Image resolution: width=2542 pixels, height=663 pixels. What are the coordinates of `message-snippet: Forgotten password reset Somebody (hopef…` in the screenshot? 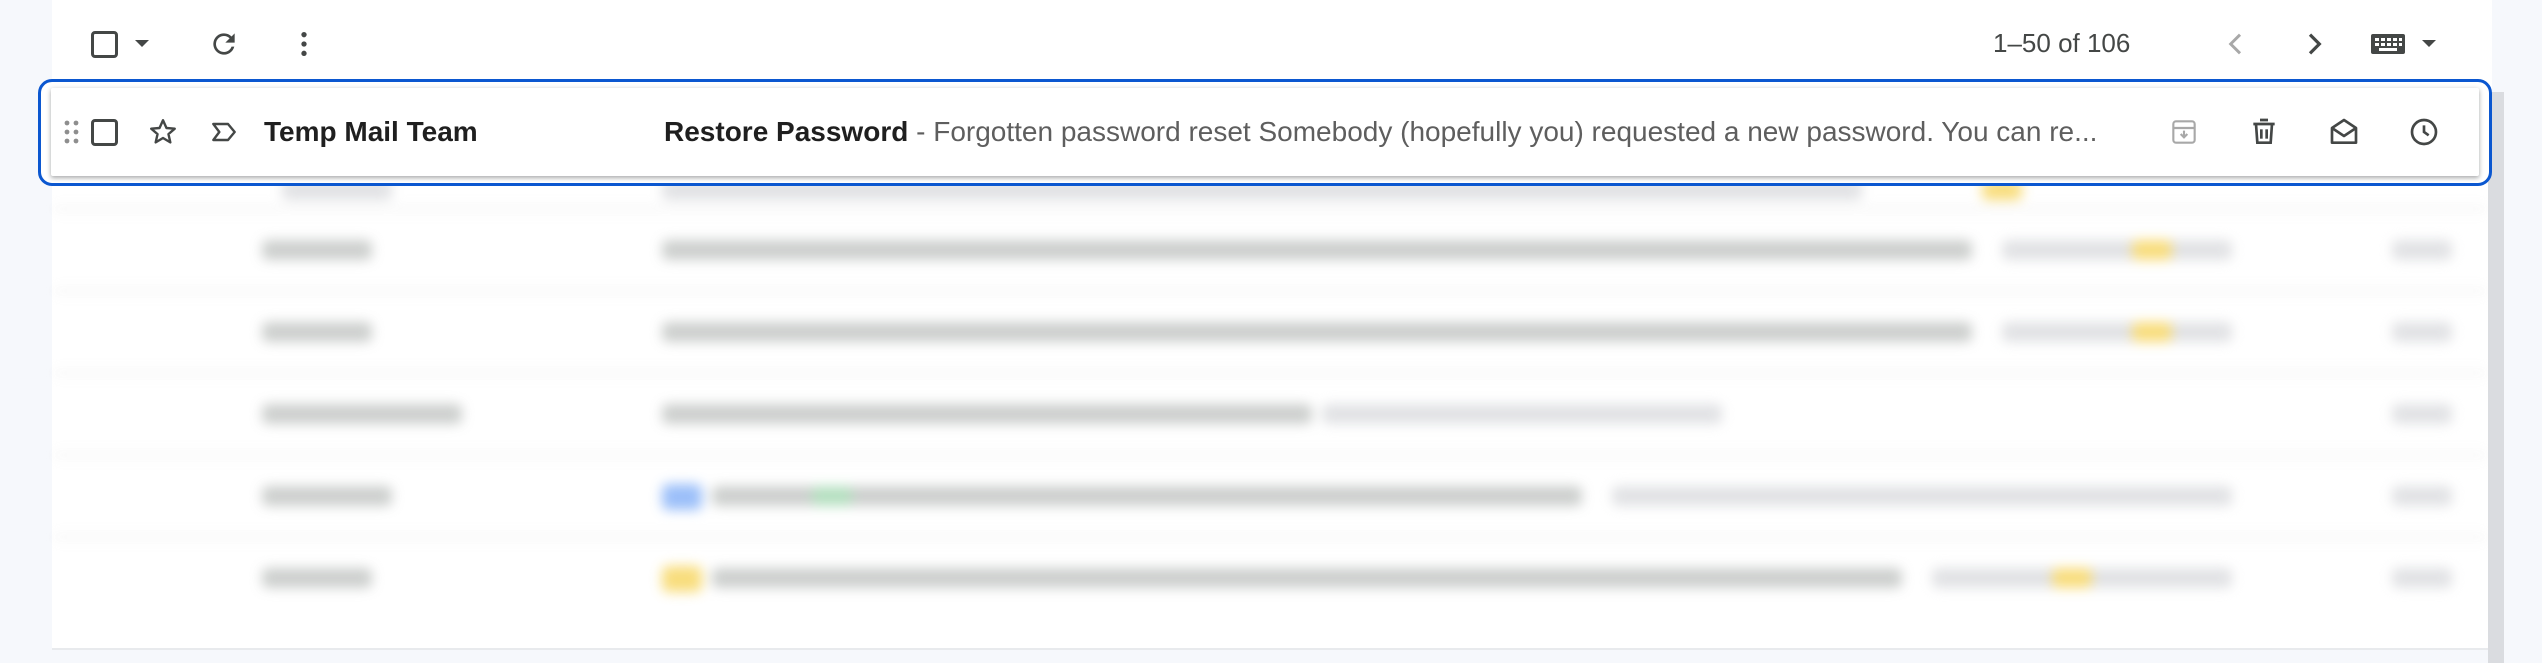 It's located at (1515, 131).